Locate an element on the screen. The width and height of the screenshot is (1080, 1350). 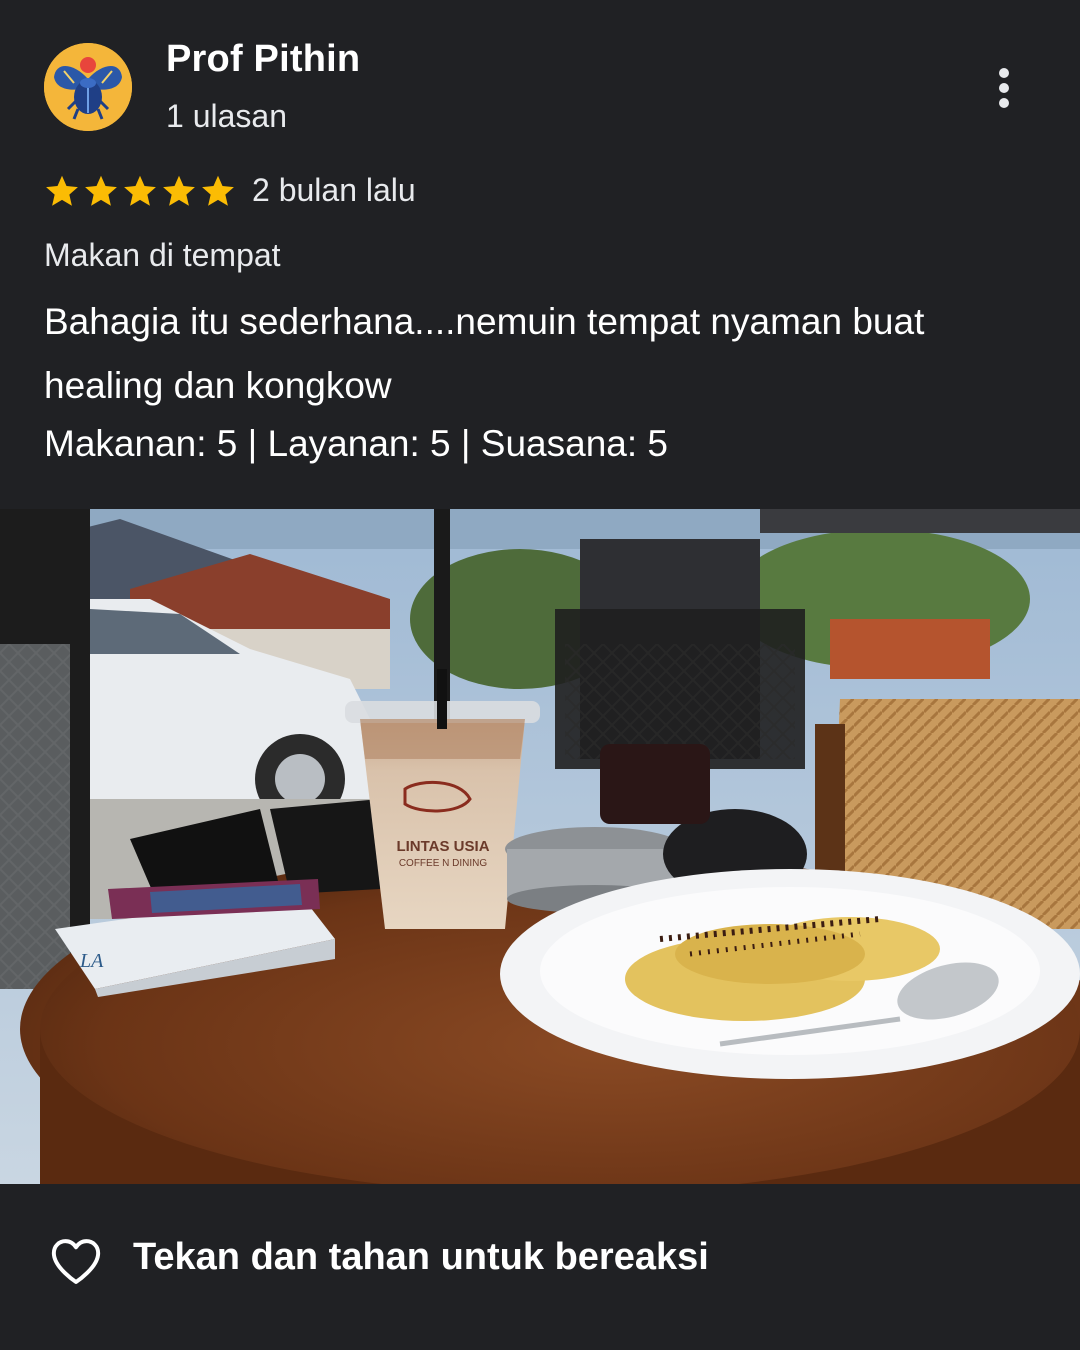
scarab-beetle-avatar-icon is located at coordinates (88, 87).